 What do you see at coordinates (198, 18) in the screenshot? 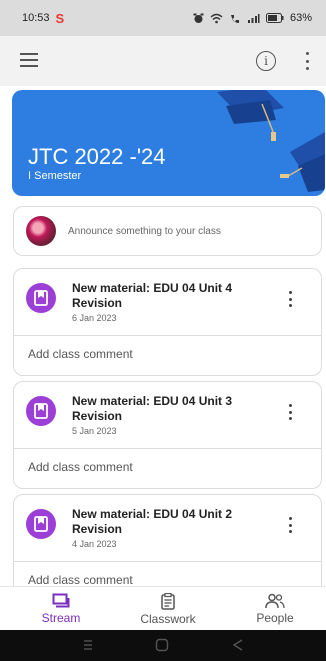
I see `alarm-icon` at bounding box center [198, 18].